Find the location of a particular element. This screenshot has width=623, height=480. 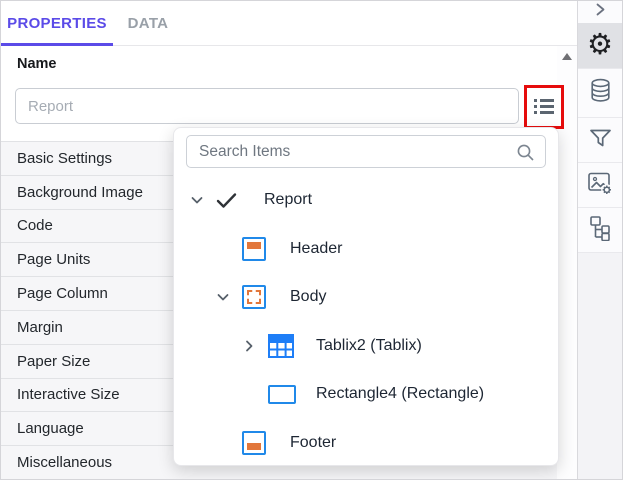

database-icon is located at coordinates (600, 93).